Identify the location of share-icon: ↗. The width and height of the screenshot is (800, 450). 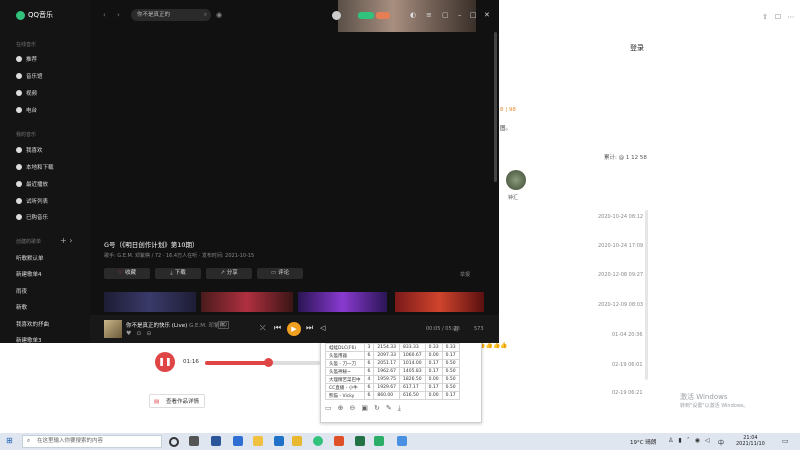
(222, 273).